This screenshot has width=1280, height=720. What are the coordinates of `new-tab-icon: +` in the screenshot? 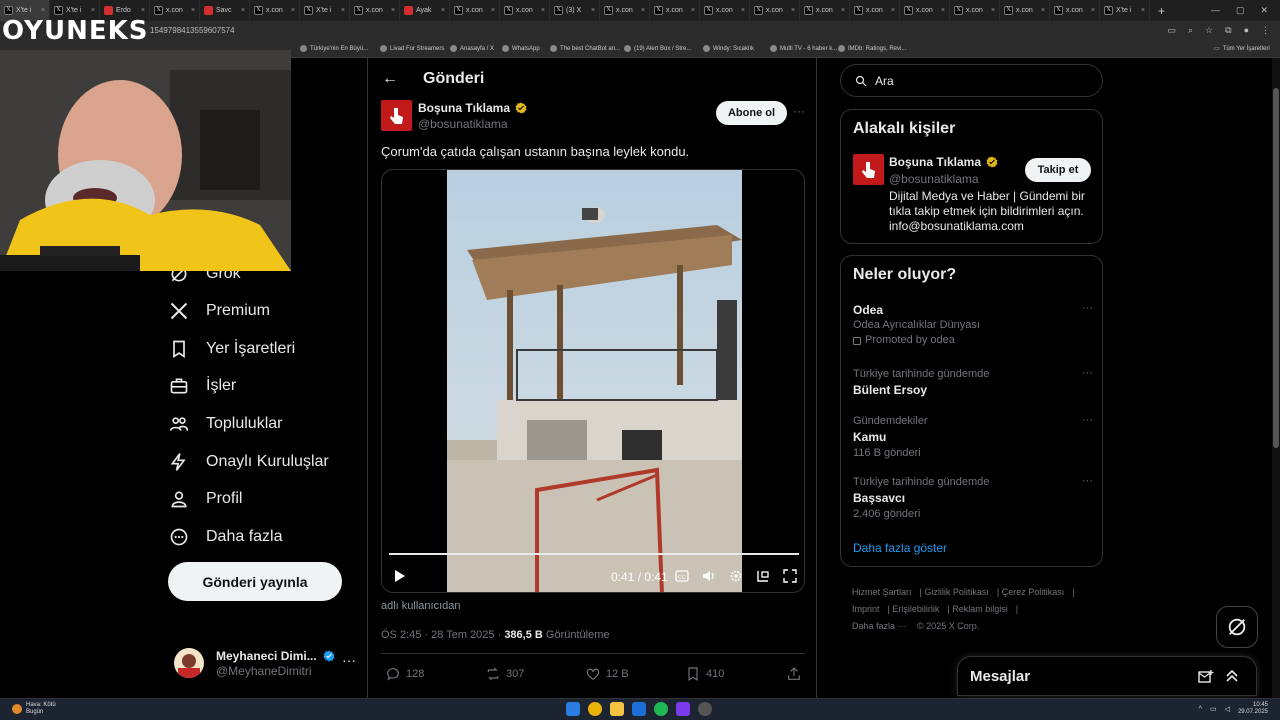 It's located at (1161, 11).